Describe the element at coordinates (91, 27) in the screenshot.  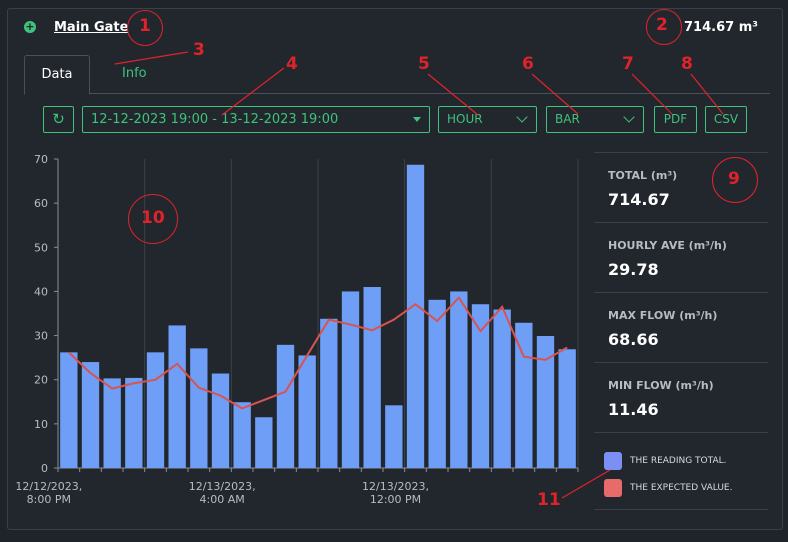
I see `meter-title: Main Gate` at that location.